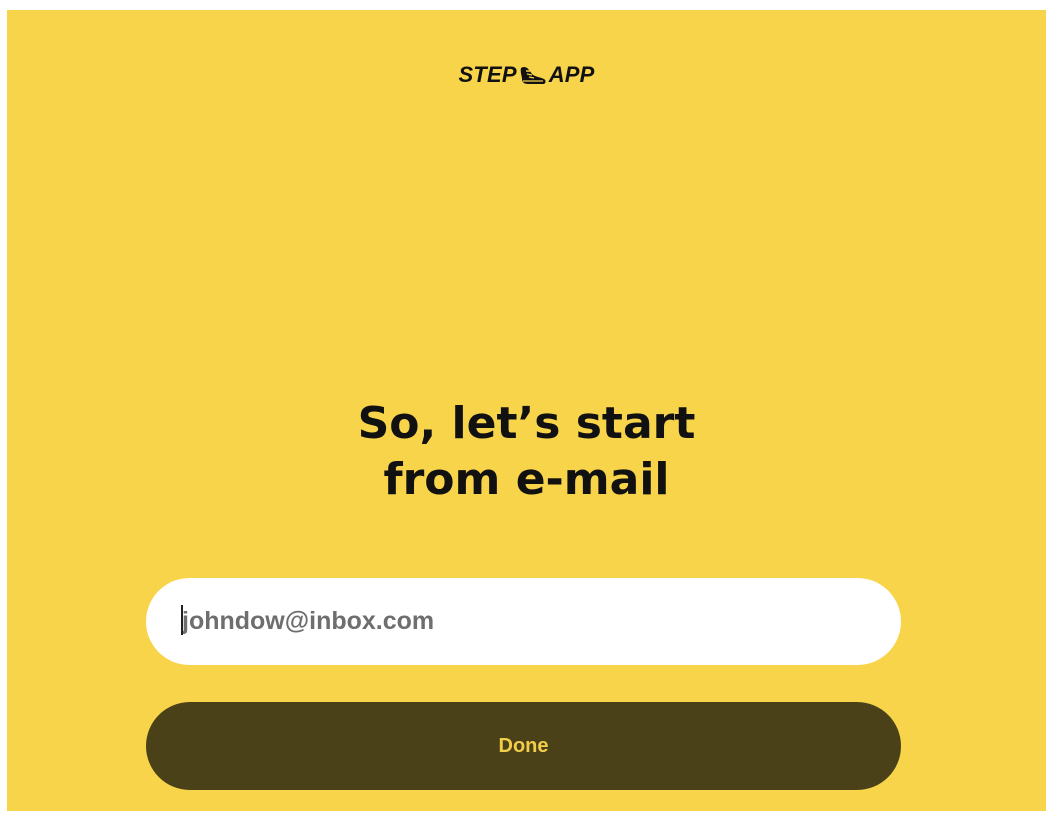  I want to click on brand-logo: STEP APP, so click(526, 75).